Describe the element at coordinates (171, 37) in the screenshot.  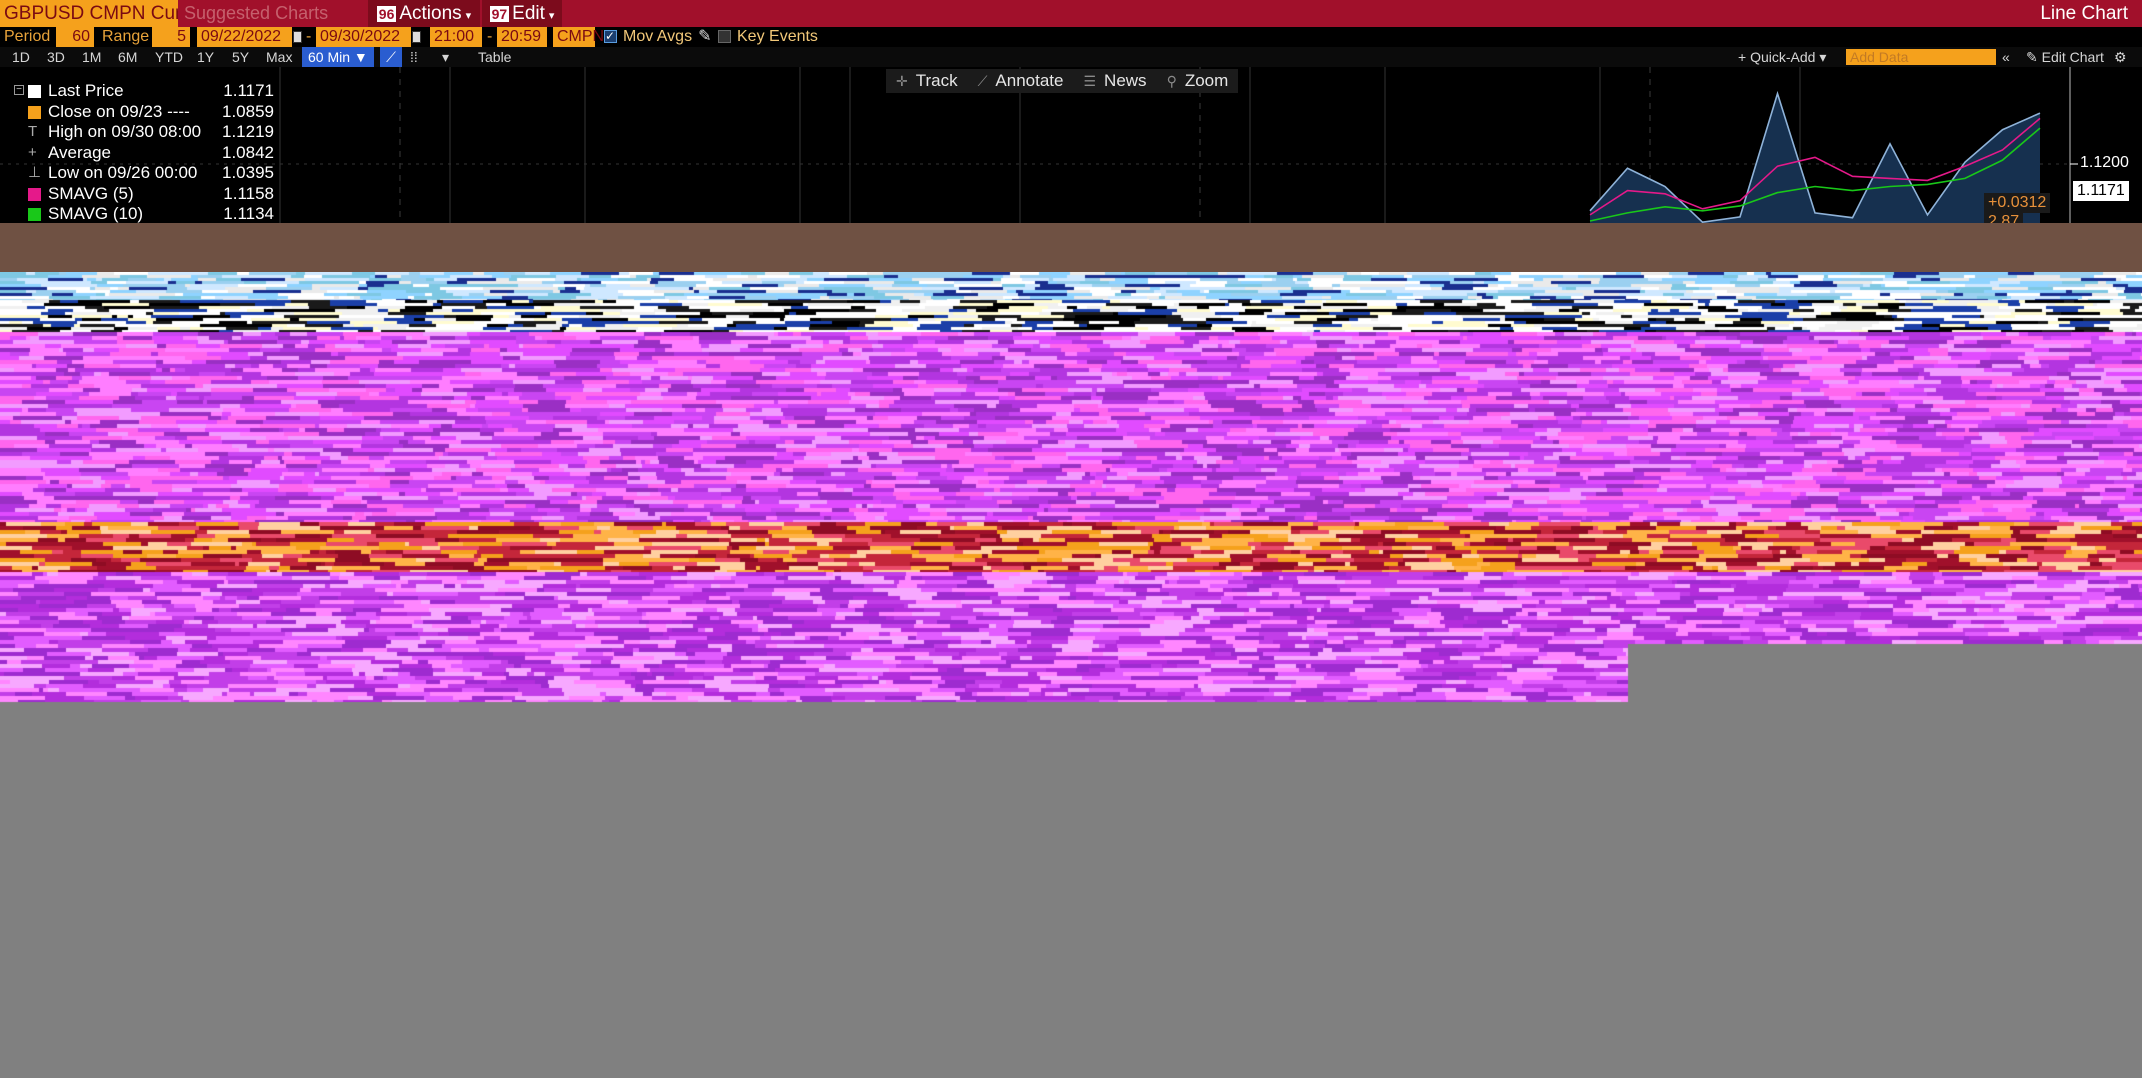
I see `range-field: 5` at that location.